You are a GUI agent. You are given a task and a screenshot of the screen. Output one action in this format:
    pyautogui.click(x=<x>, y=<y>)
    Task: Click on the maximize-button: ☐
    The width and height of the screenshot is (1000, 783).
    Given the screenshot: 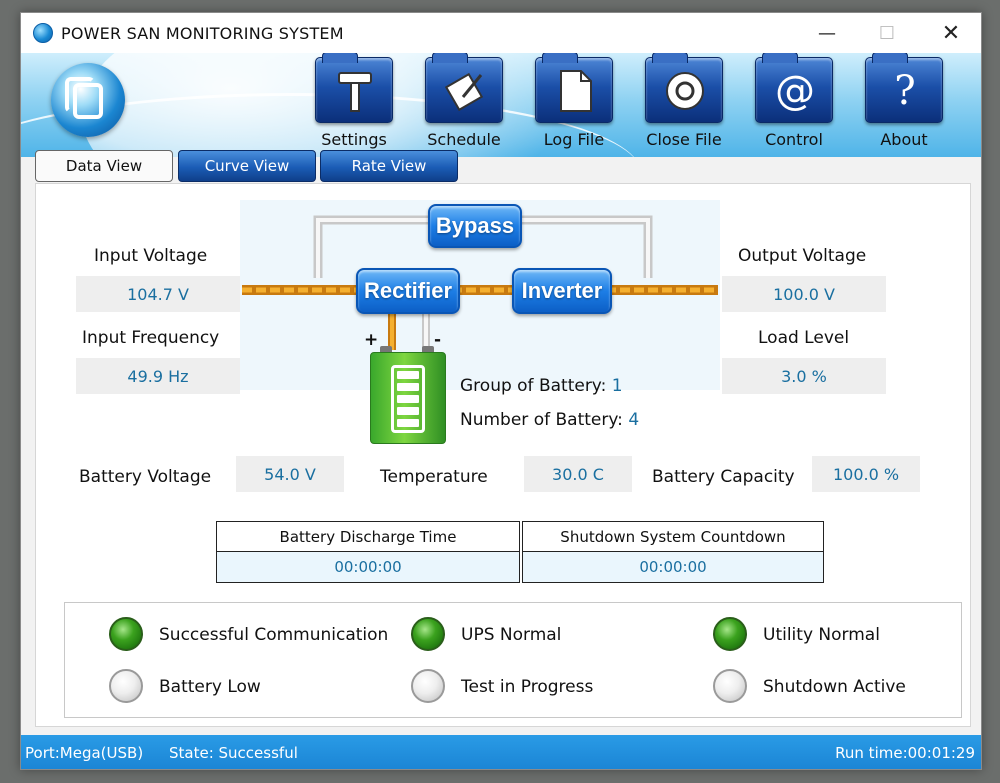 What is the action you would take?
    pyautogui.click(x=887, y=33)
    